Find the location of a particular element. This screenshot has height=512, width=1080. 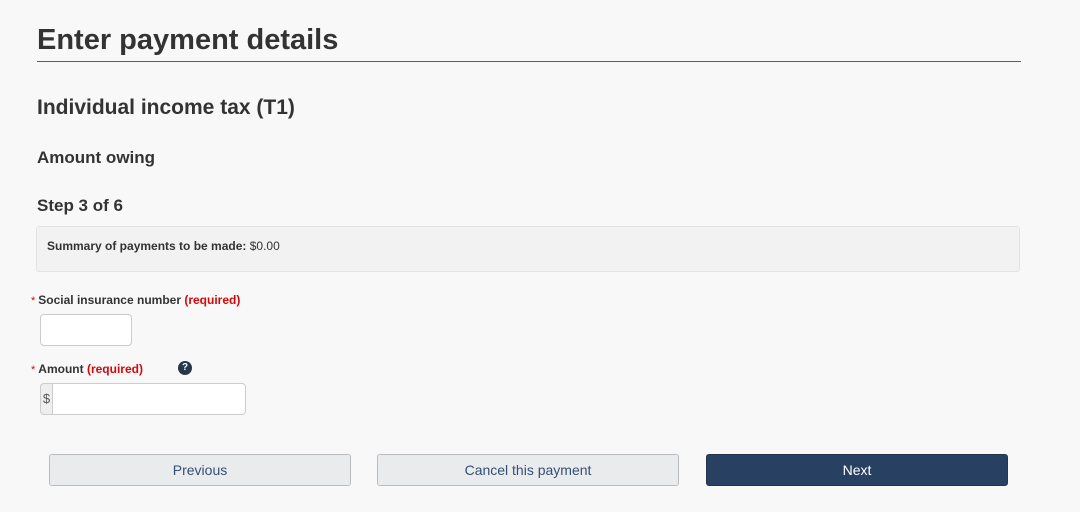

summary-label: Summary of payments to be made: is located at coordinates (147, 246).